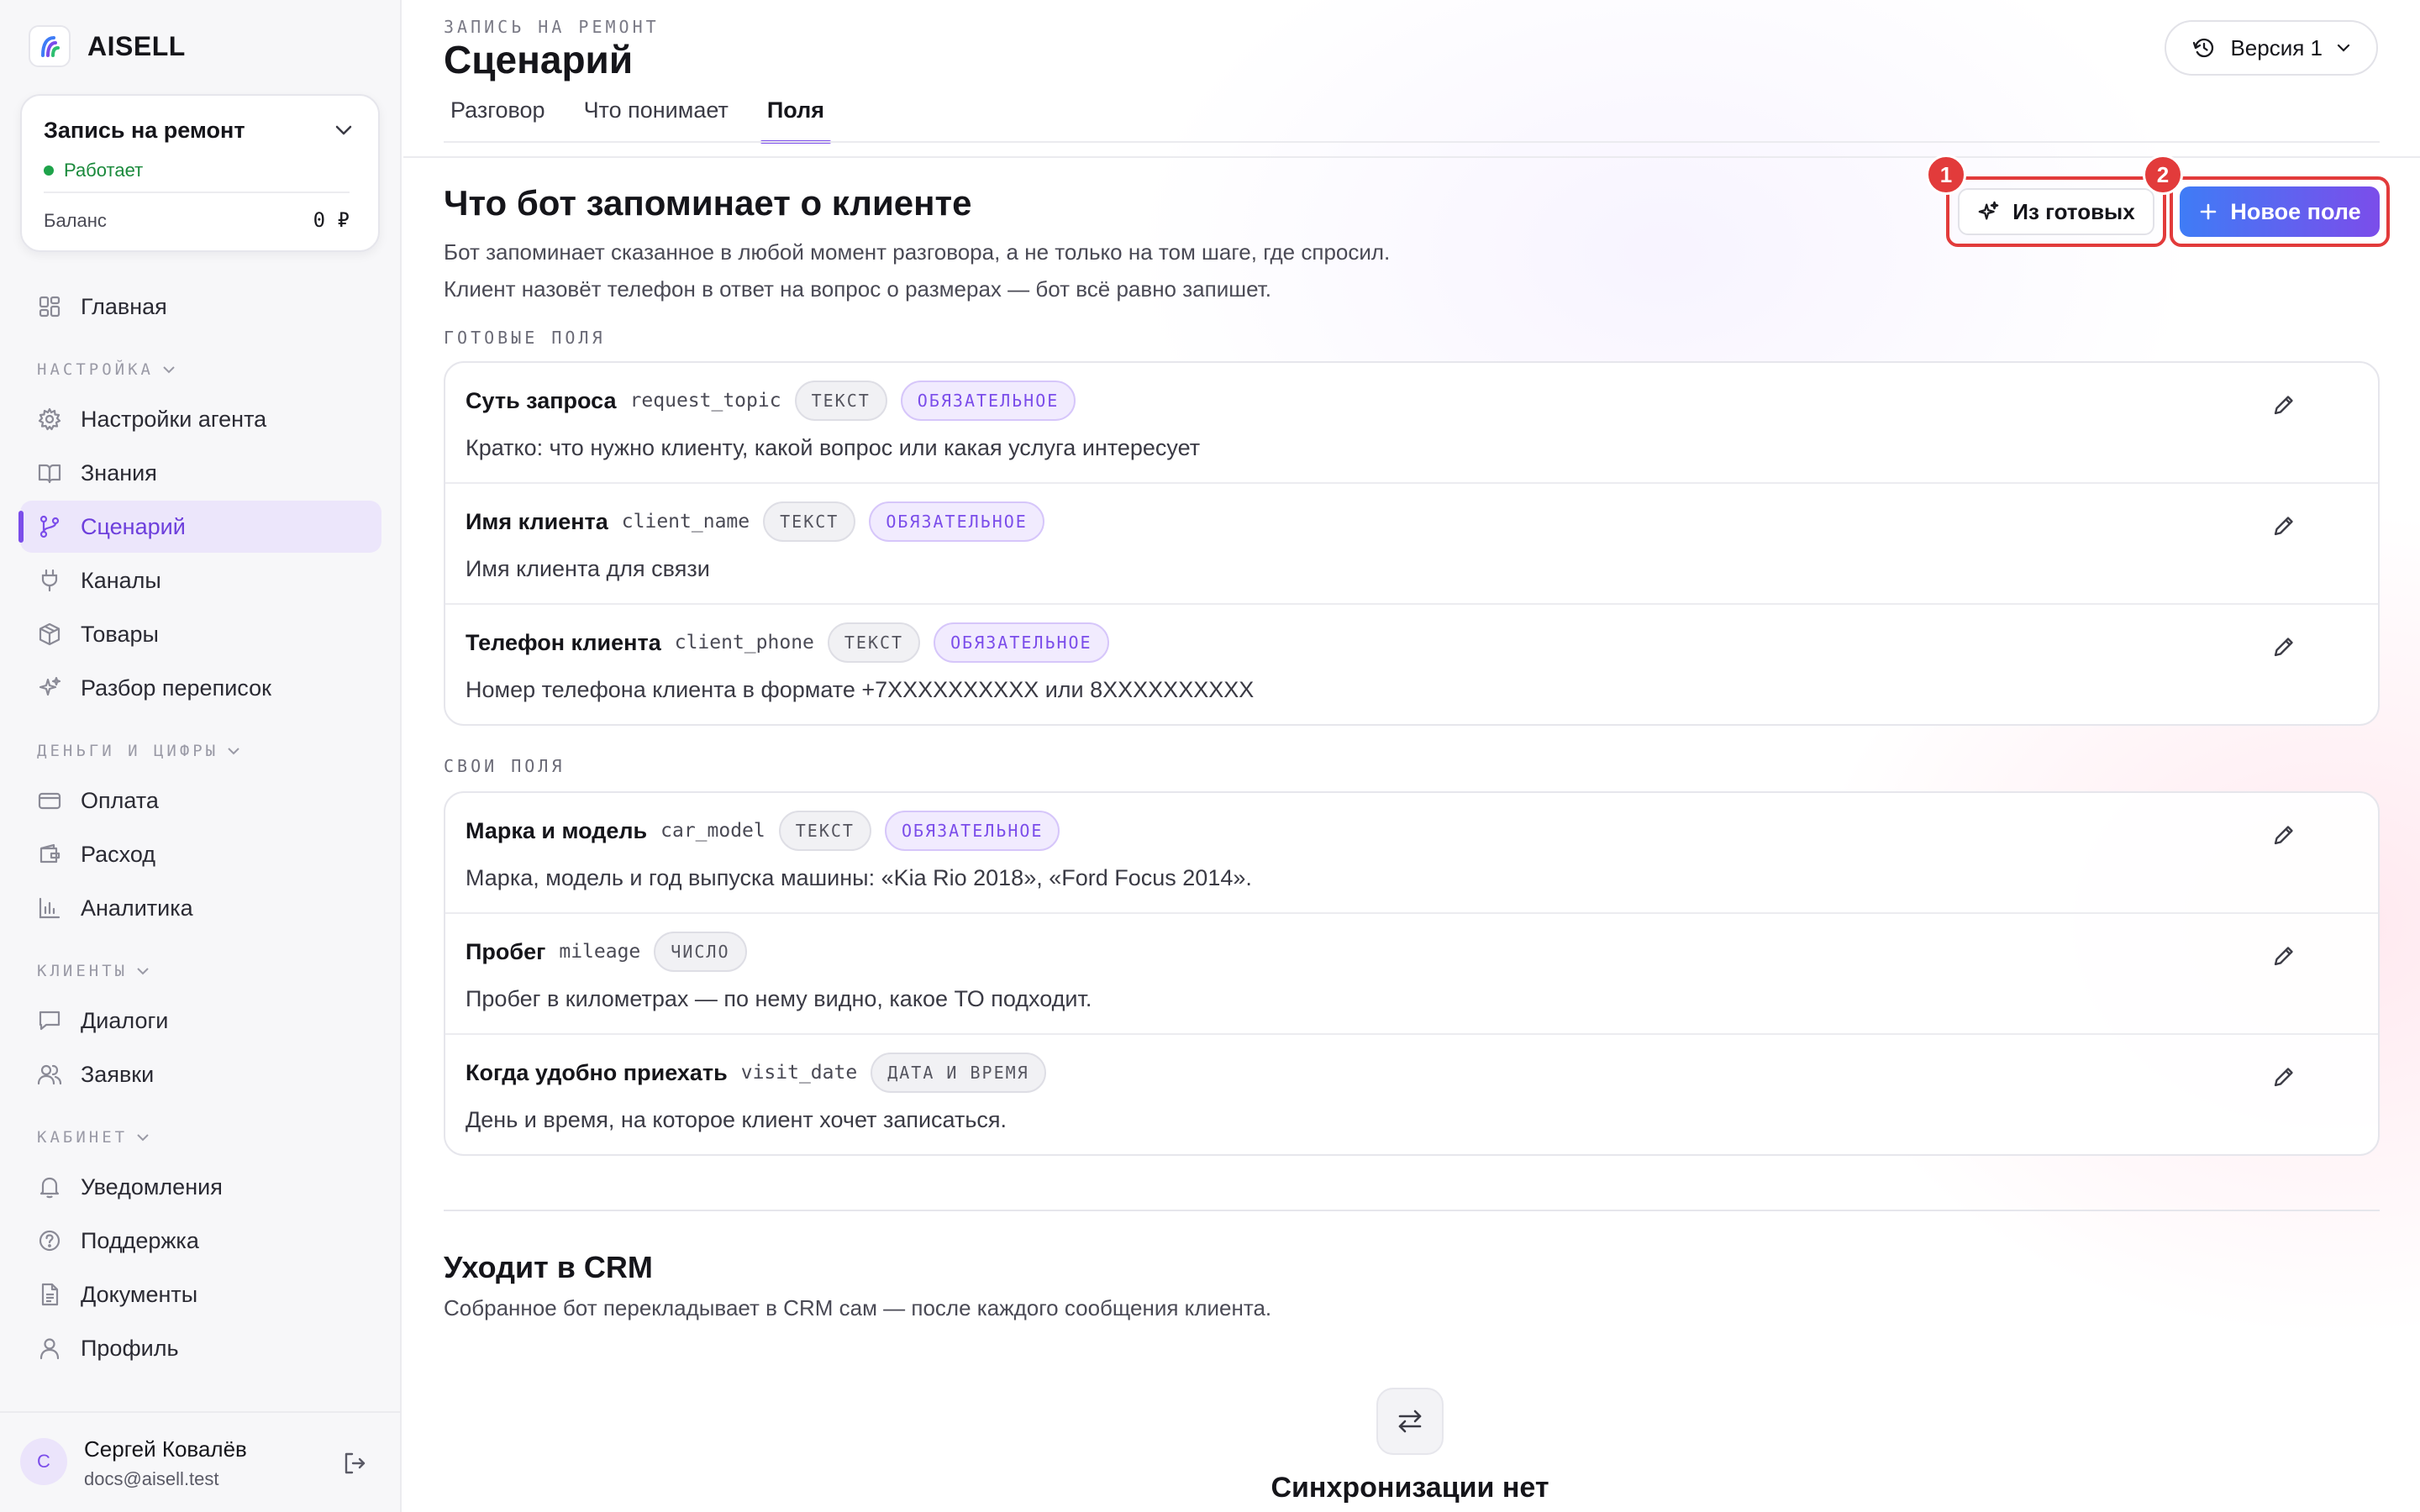 This screenshot has width=2420, height=1512. Describe the element at coordinates (200, 1137) in the screenshot. I see `nav-section-cabinet: КАБИНЕТ` at that location.